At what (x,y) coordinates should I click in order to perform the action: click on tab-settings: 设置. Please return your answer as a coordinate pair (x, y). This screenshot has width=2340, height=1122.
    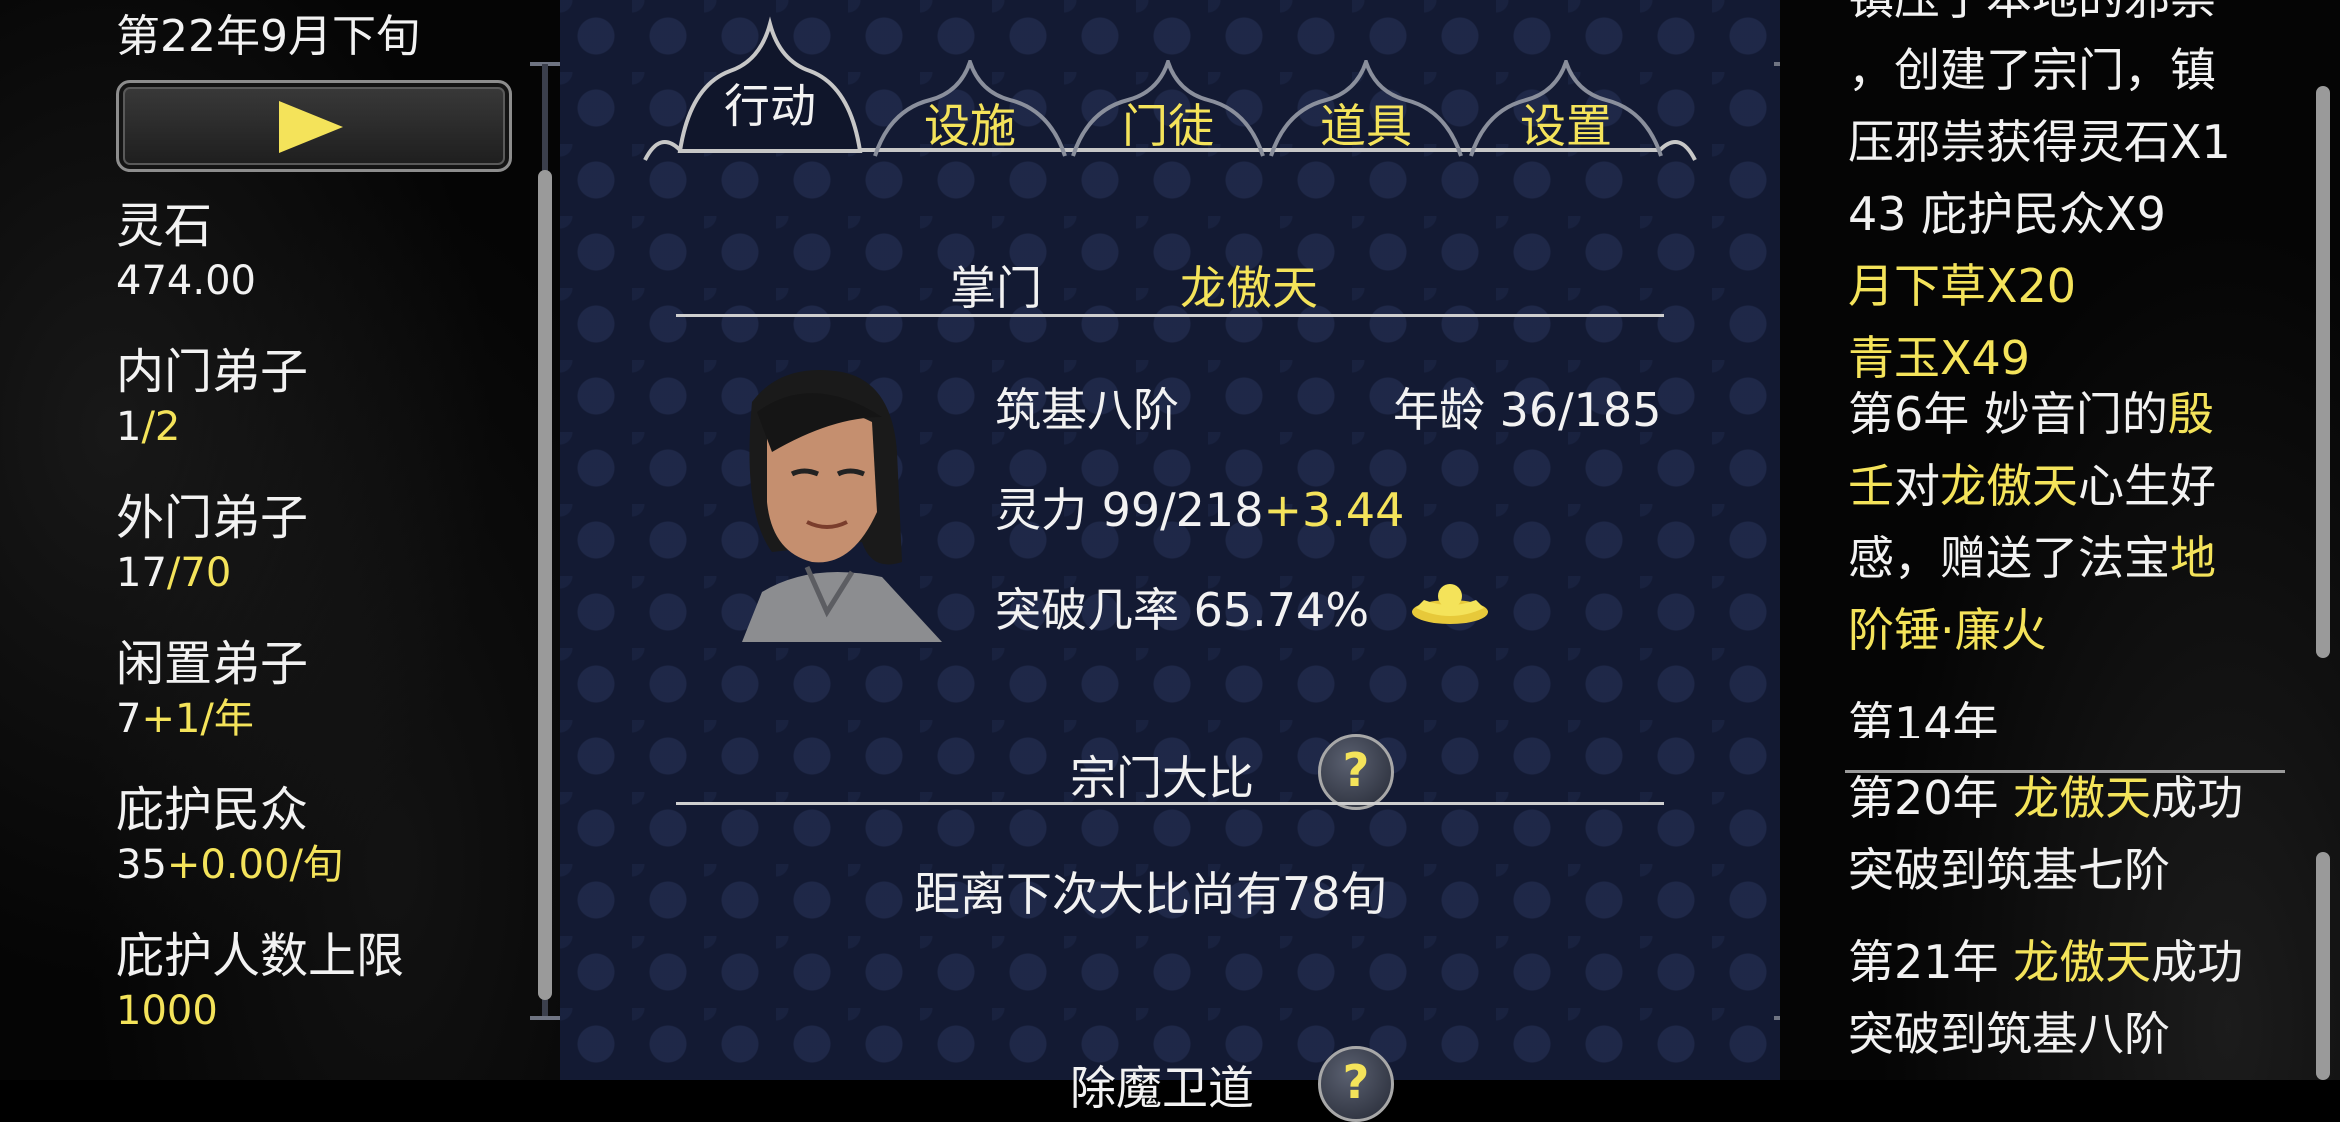
    Looking at the image, I should click on (1566, 110).